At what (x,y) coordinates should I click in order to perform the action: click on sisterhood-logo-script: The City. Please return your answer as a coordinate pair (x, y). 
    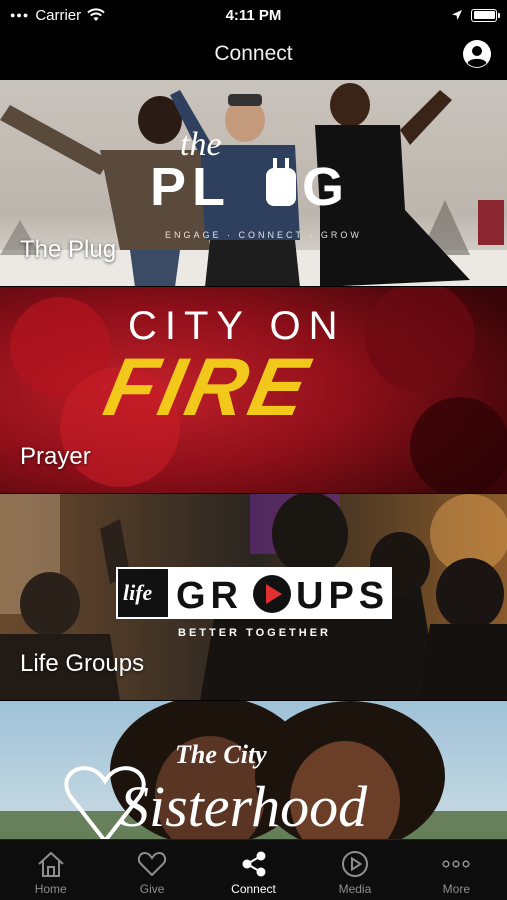
    Looking at the image, I should click on (221, 754).